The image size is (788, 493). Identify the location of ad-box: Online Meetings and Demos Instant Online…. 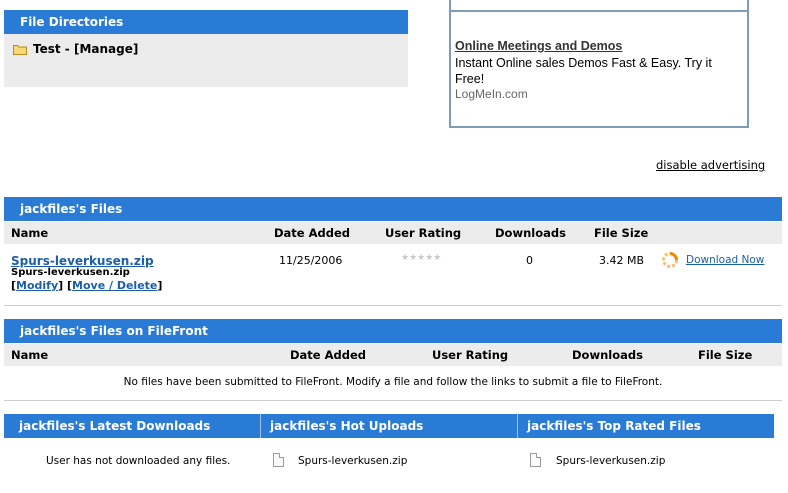
(599, 64).